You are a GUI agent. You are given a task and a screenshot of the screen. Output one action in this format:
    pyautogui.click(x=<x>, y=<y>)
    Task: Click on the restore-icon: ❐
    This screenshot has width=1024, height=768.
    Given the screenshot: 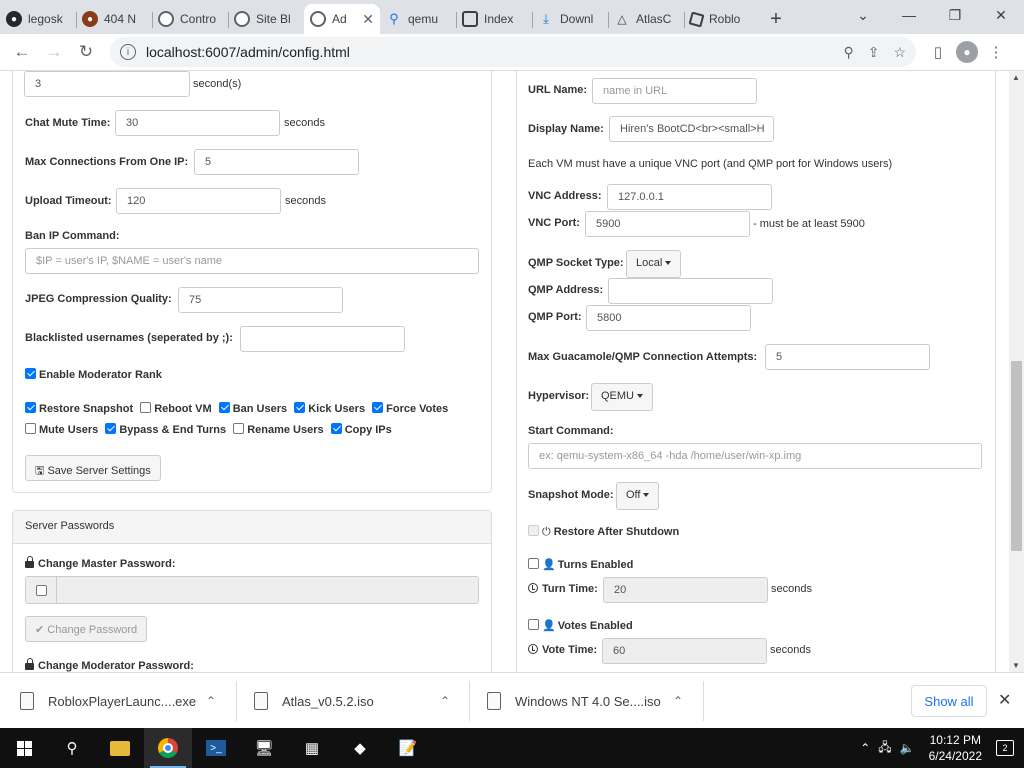 What is the action you would take?
    pyautogui.click(x=955, y=15)
    